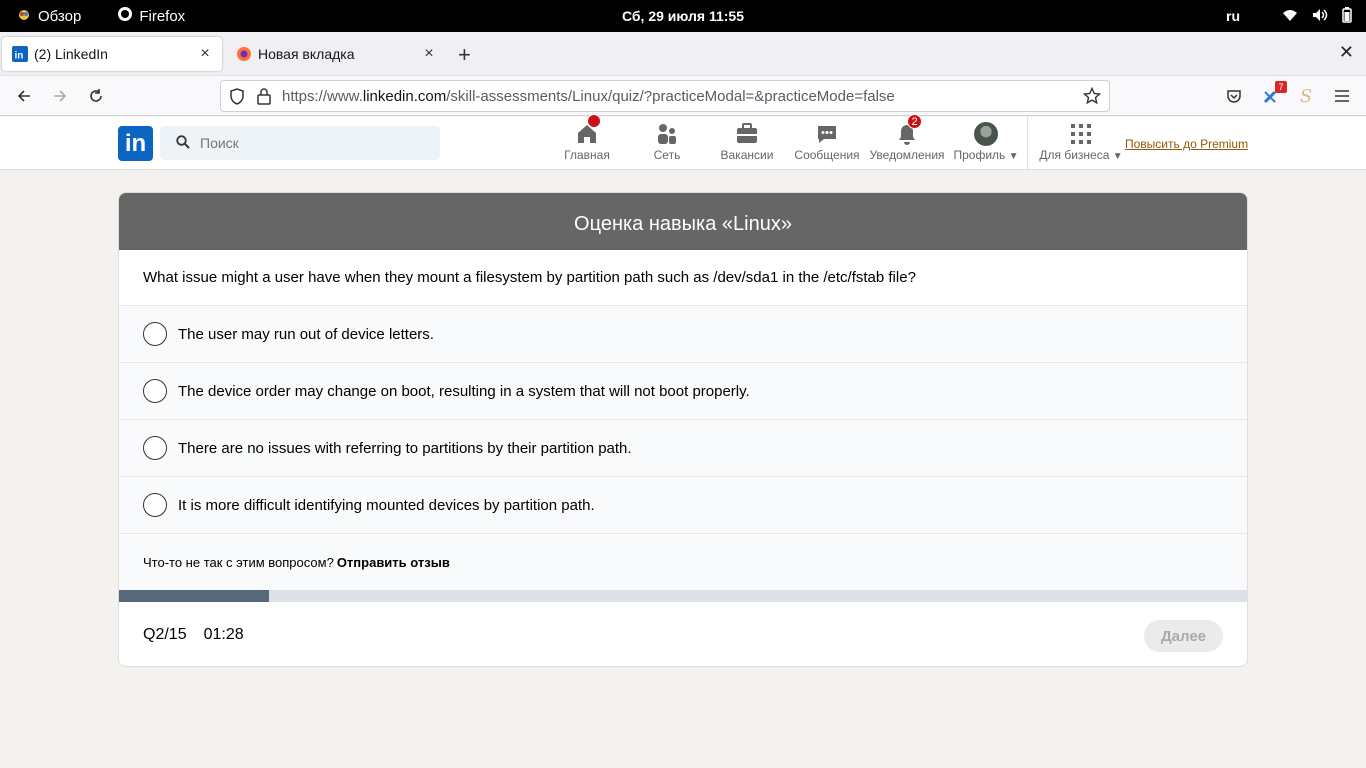 This screenshot has height=768, width=1366. Describe the element at coordinates (306, 334) in the screenshot. I see `answer-label: The user may run out of device letters.` at that location.